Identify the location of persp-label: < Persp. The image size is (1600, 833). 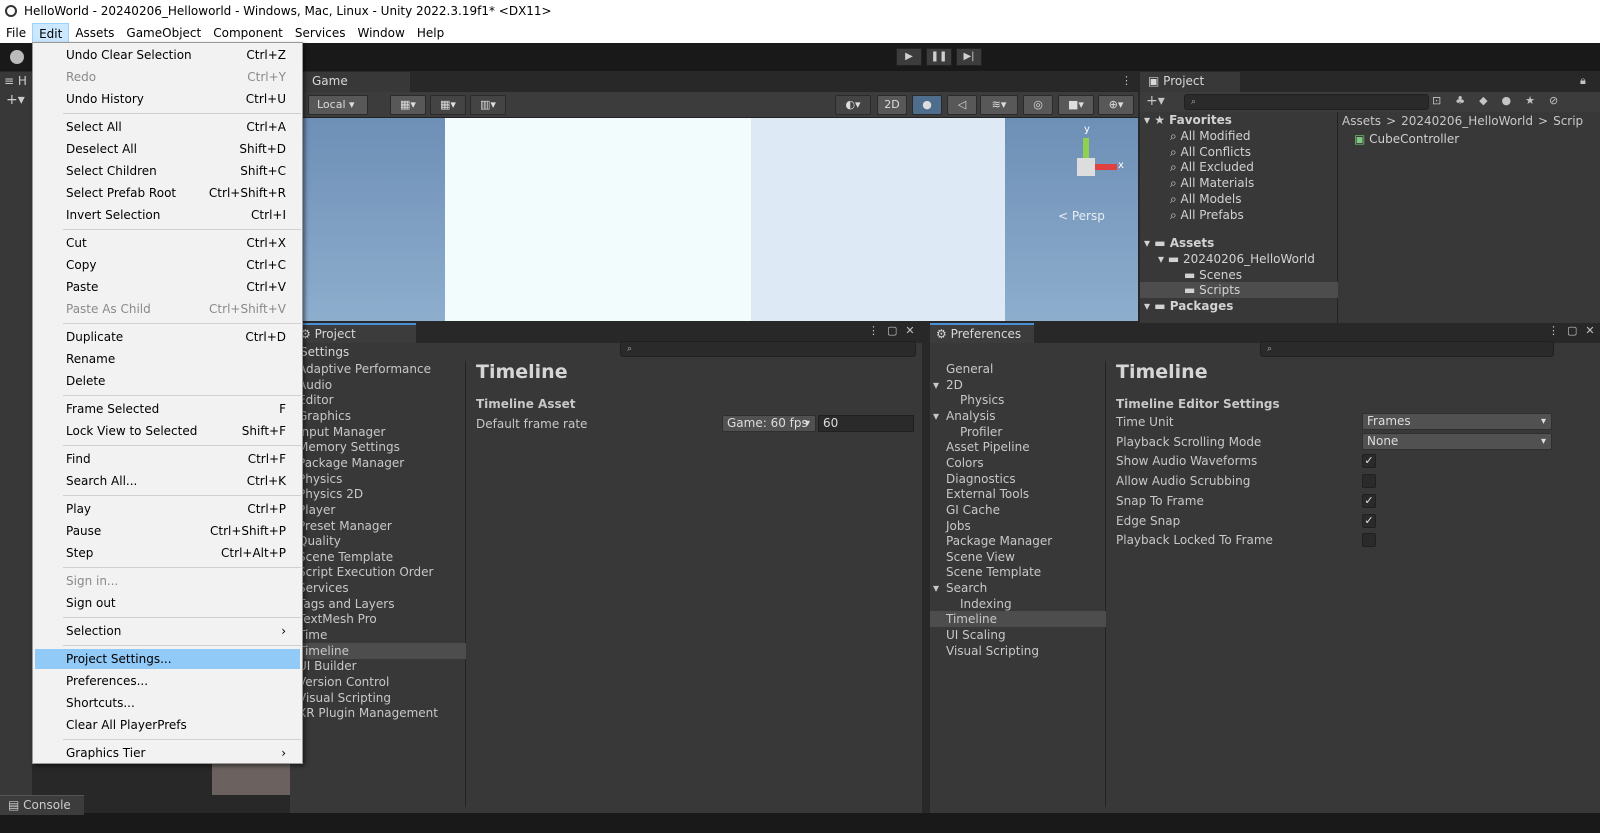
(1081, 216).